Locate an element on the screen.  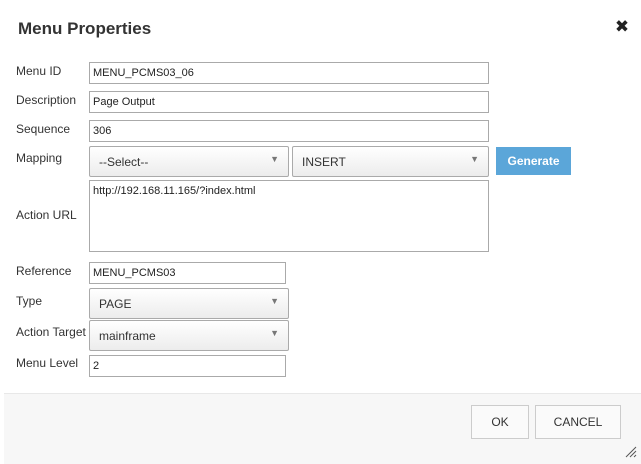
type-label: Type is located at coordinates (29, 301).